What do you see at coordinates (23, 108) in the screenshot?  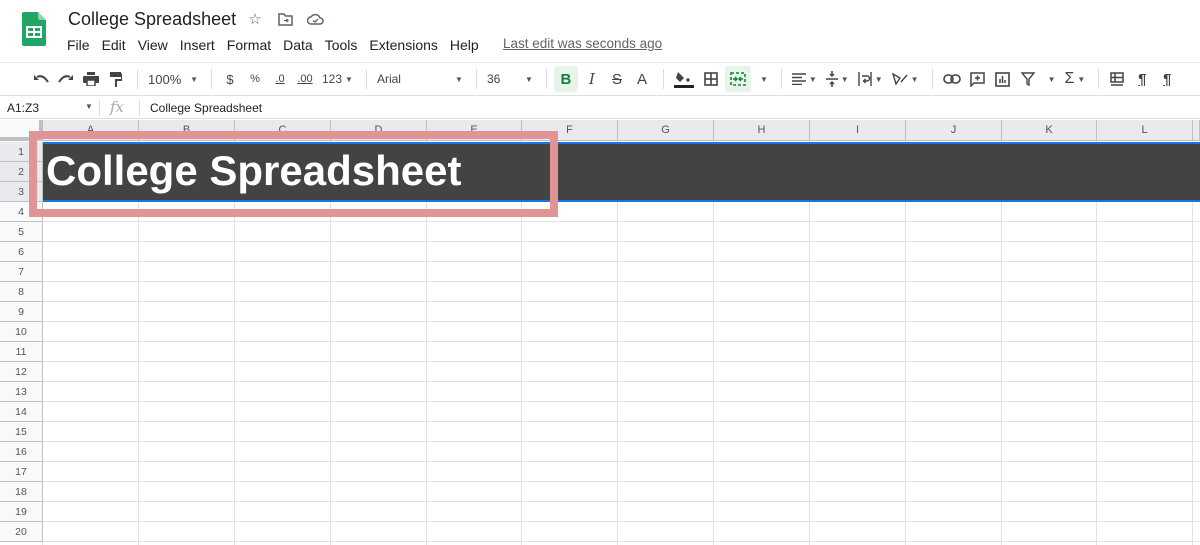 I see `name-box: A1:Z3` at bounding box center [23, 108].